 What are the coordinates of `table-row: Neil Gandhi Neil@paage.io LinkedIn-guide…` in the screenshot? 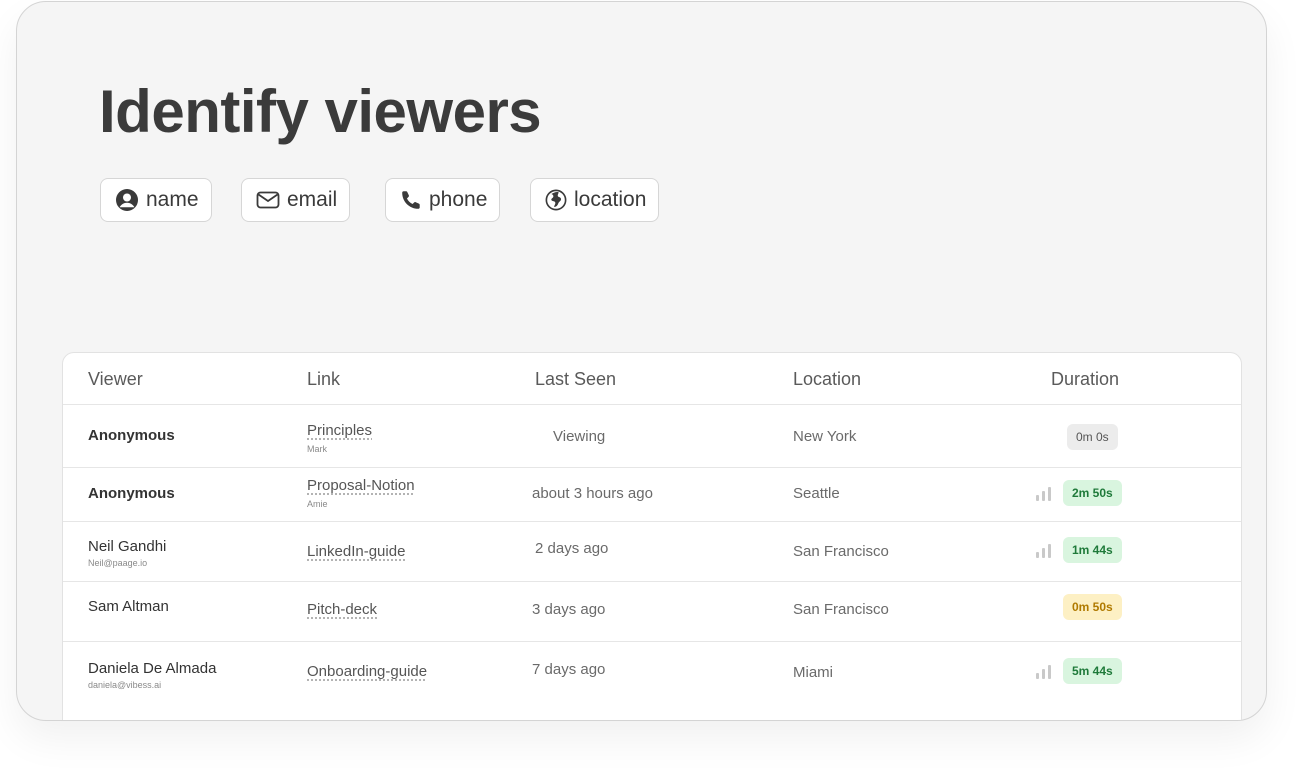 It's located at (652, 552).